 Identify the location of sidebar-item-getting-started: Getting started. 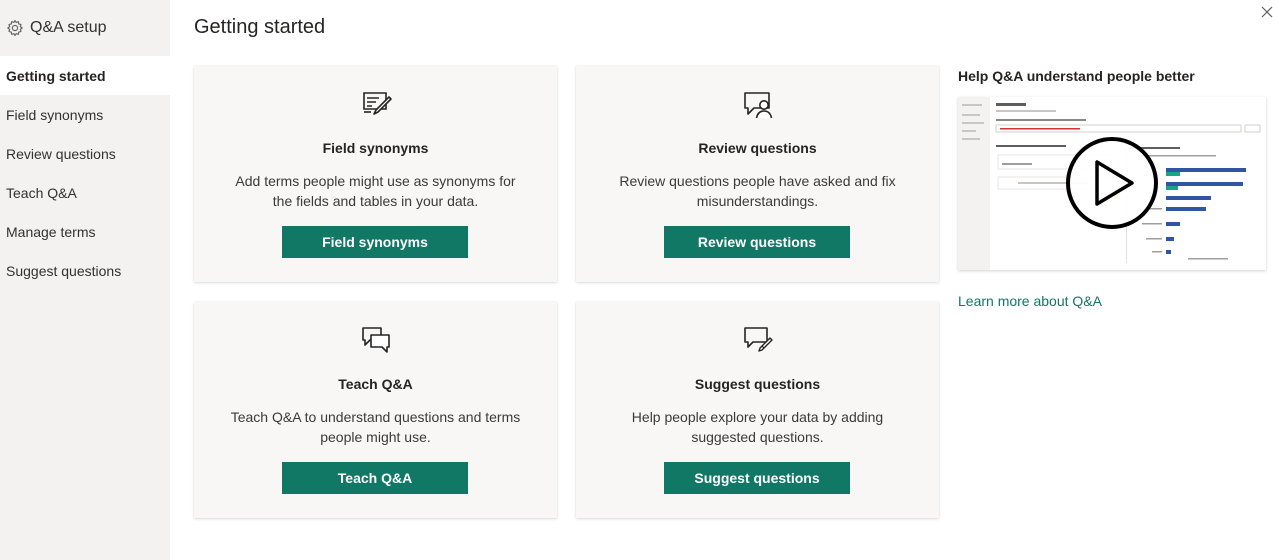
(85, 75).